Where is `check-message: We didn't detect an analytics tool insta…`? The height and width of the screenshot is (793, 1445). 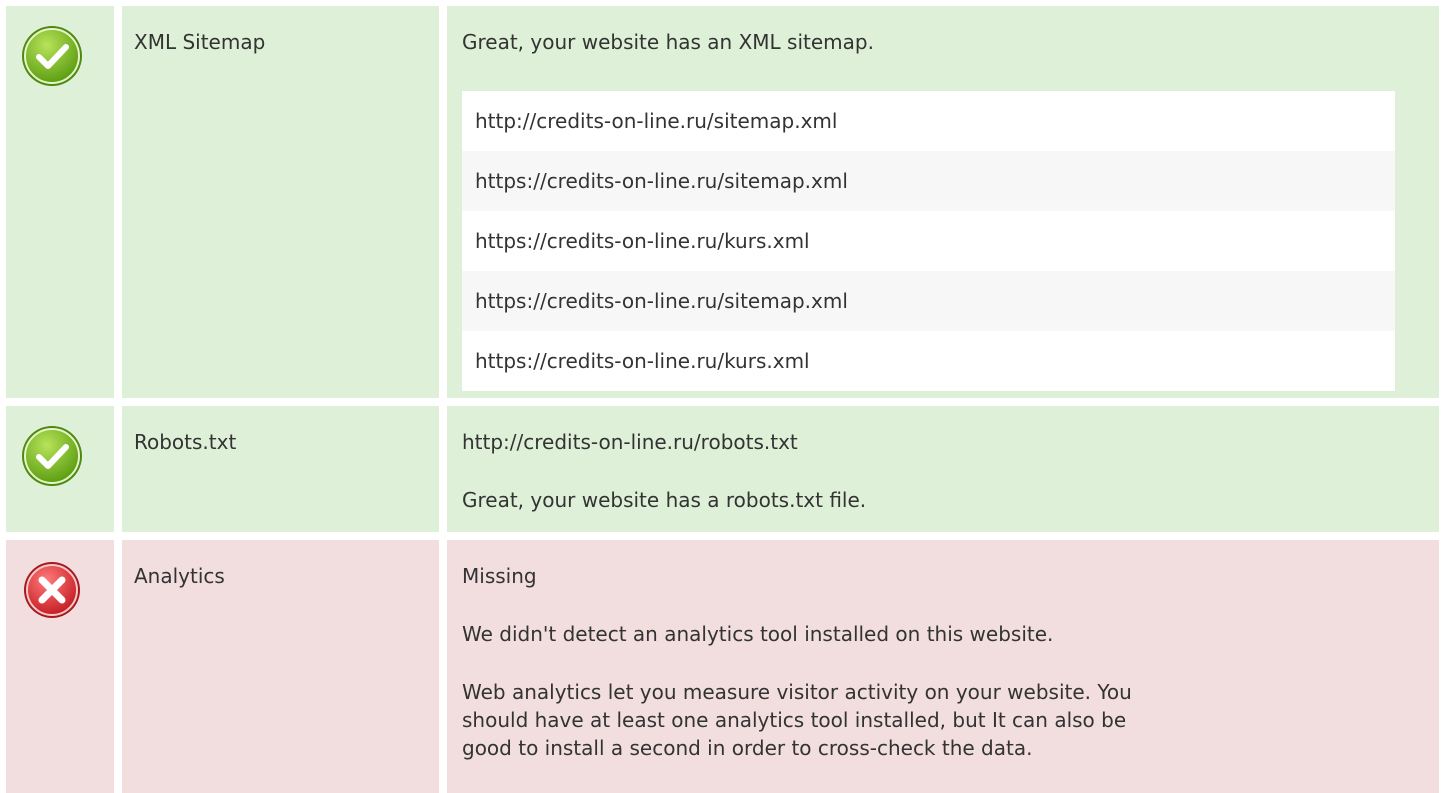 check-message: We didn't detect an analytics tool insta… is located at coordinates (758, 634).